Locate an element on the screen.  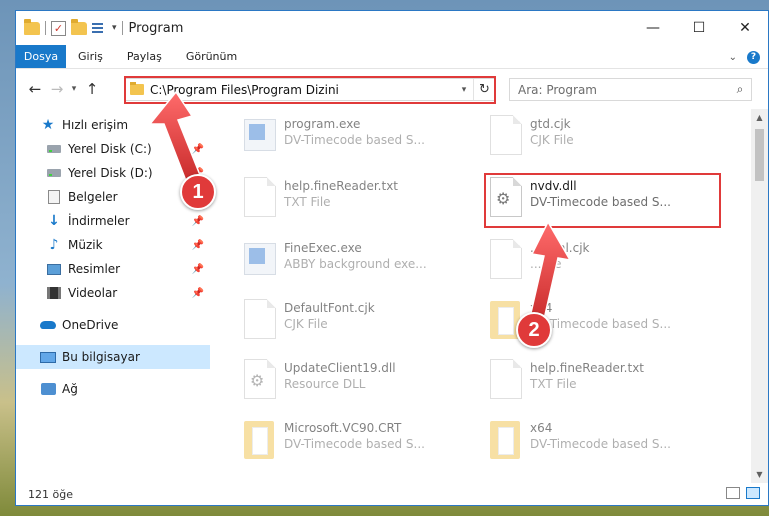
tab-share: Paylaş is located at coordinates (144, 56).